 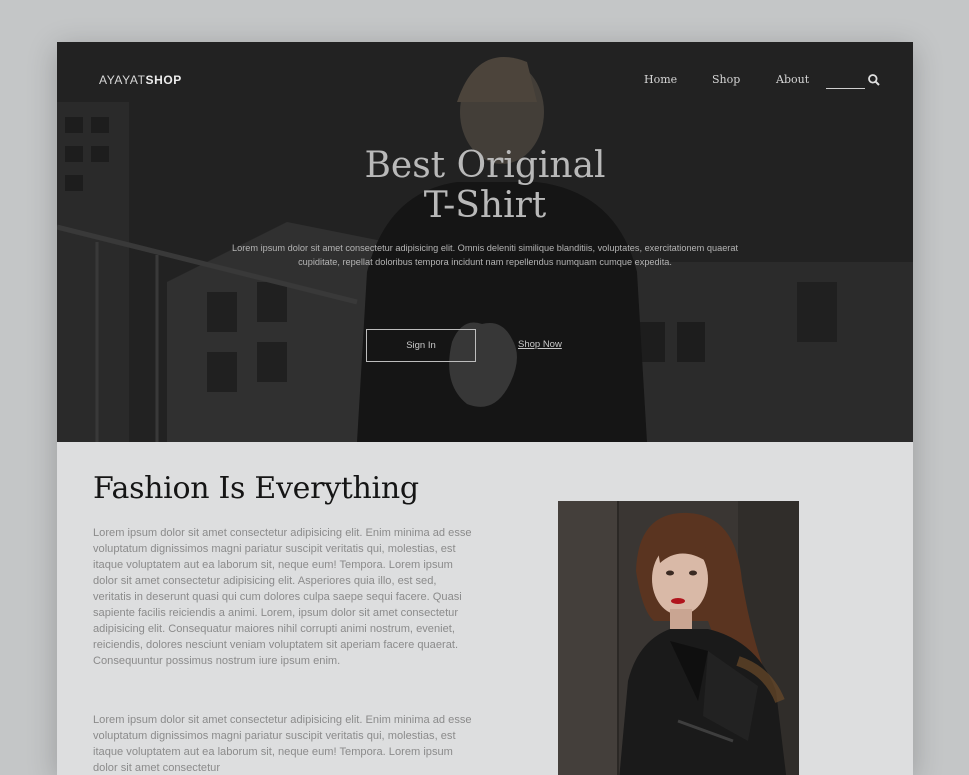 I want to click on hero-title: Best Original T-Shirt, so click(x=485, y=186).